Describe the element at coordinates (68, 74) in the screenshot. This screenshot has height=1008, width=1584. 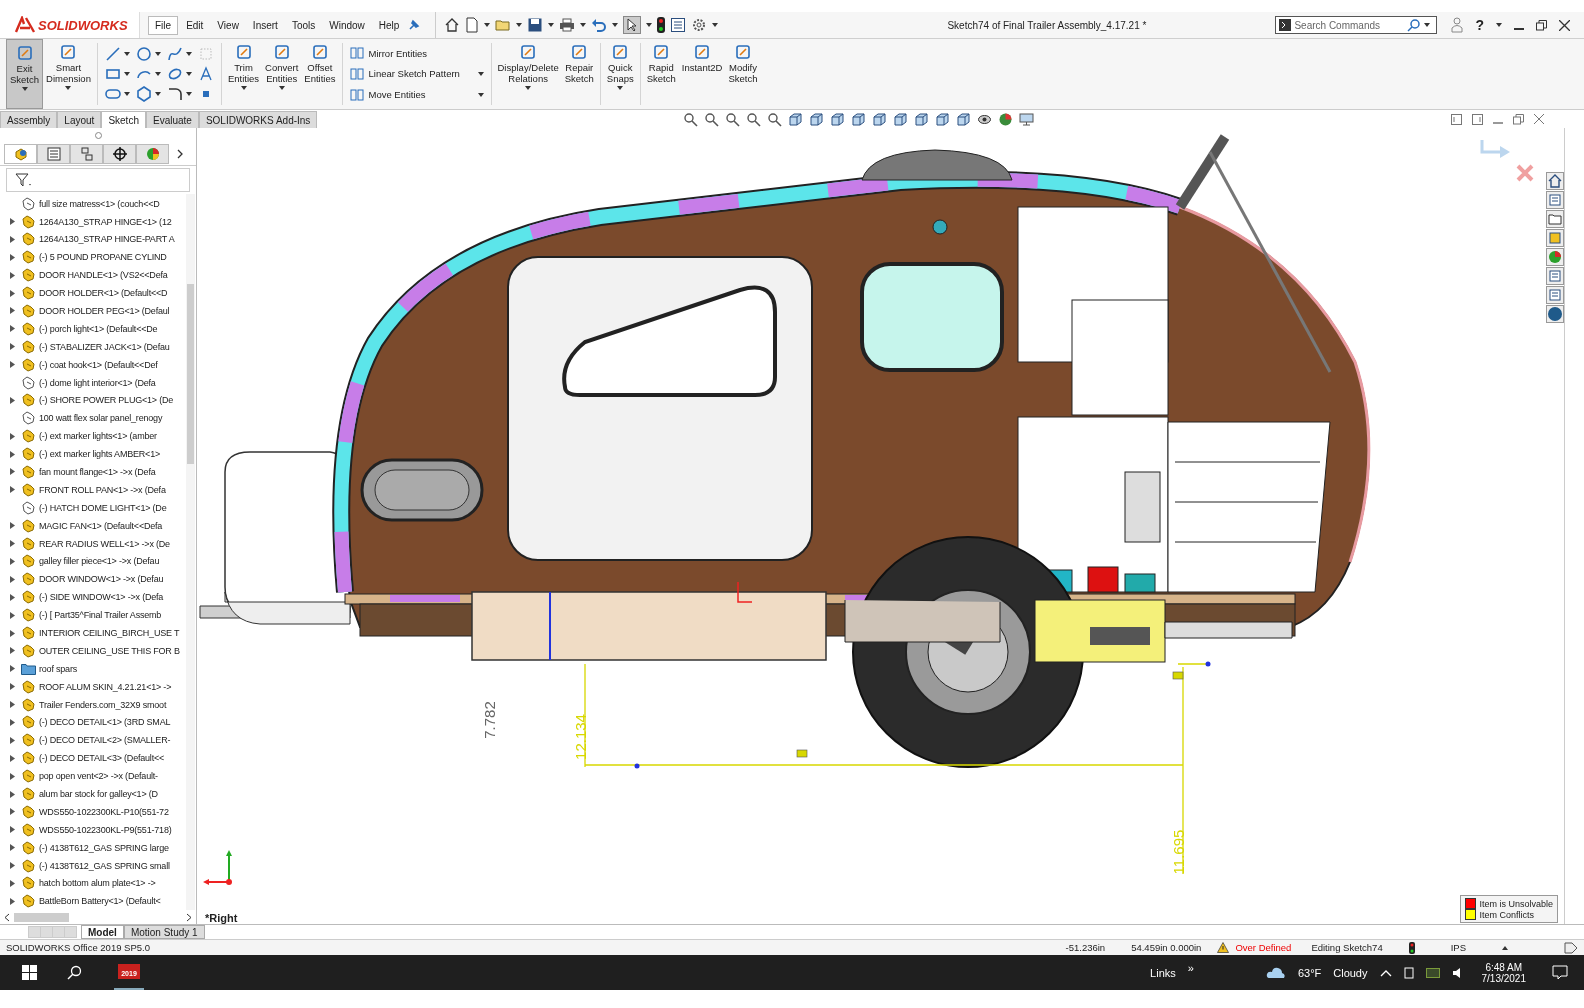
I see `ribbon-button: Smart Dimension` at that location.